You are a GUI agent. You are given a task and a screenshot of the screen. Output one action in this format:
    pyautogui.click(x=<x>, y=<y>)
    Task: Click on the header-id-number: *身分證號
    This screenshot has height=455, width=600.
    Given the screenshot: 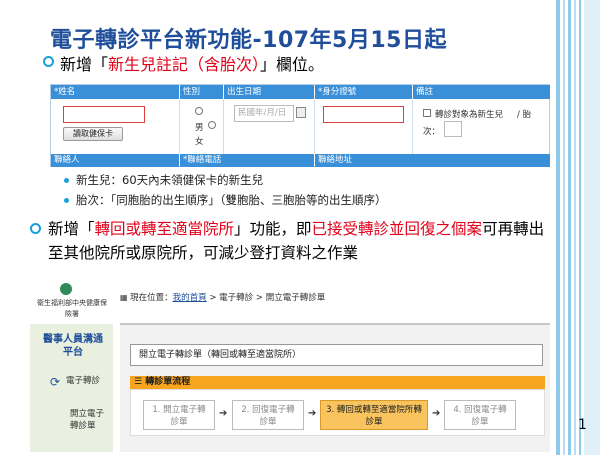 What is the action you would take?
    pyautogui.click(x=363, y=92)
    